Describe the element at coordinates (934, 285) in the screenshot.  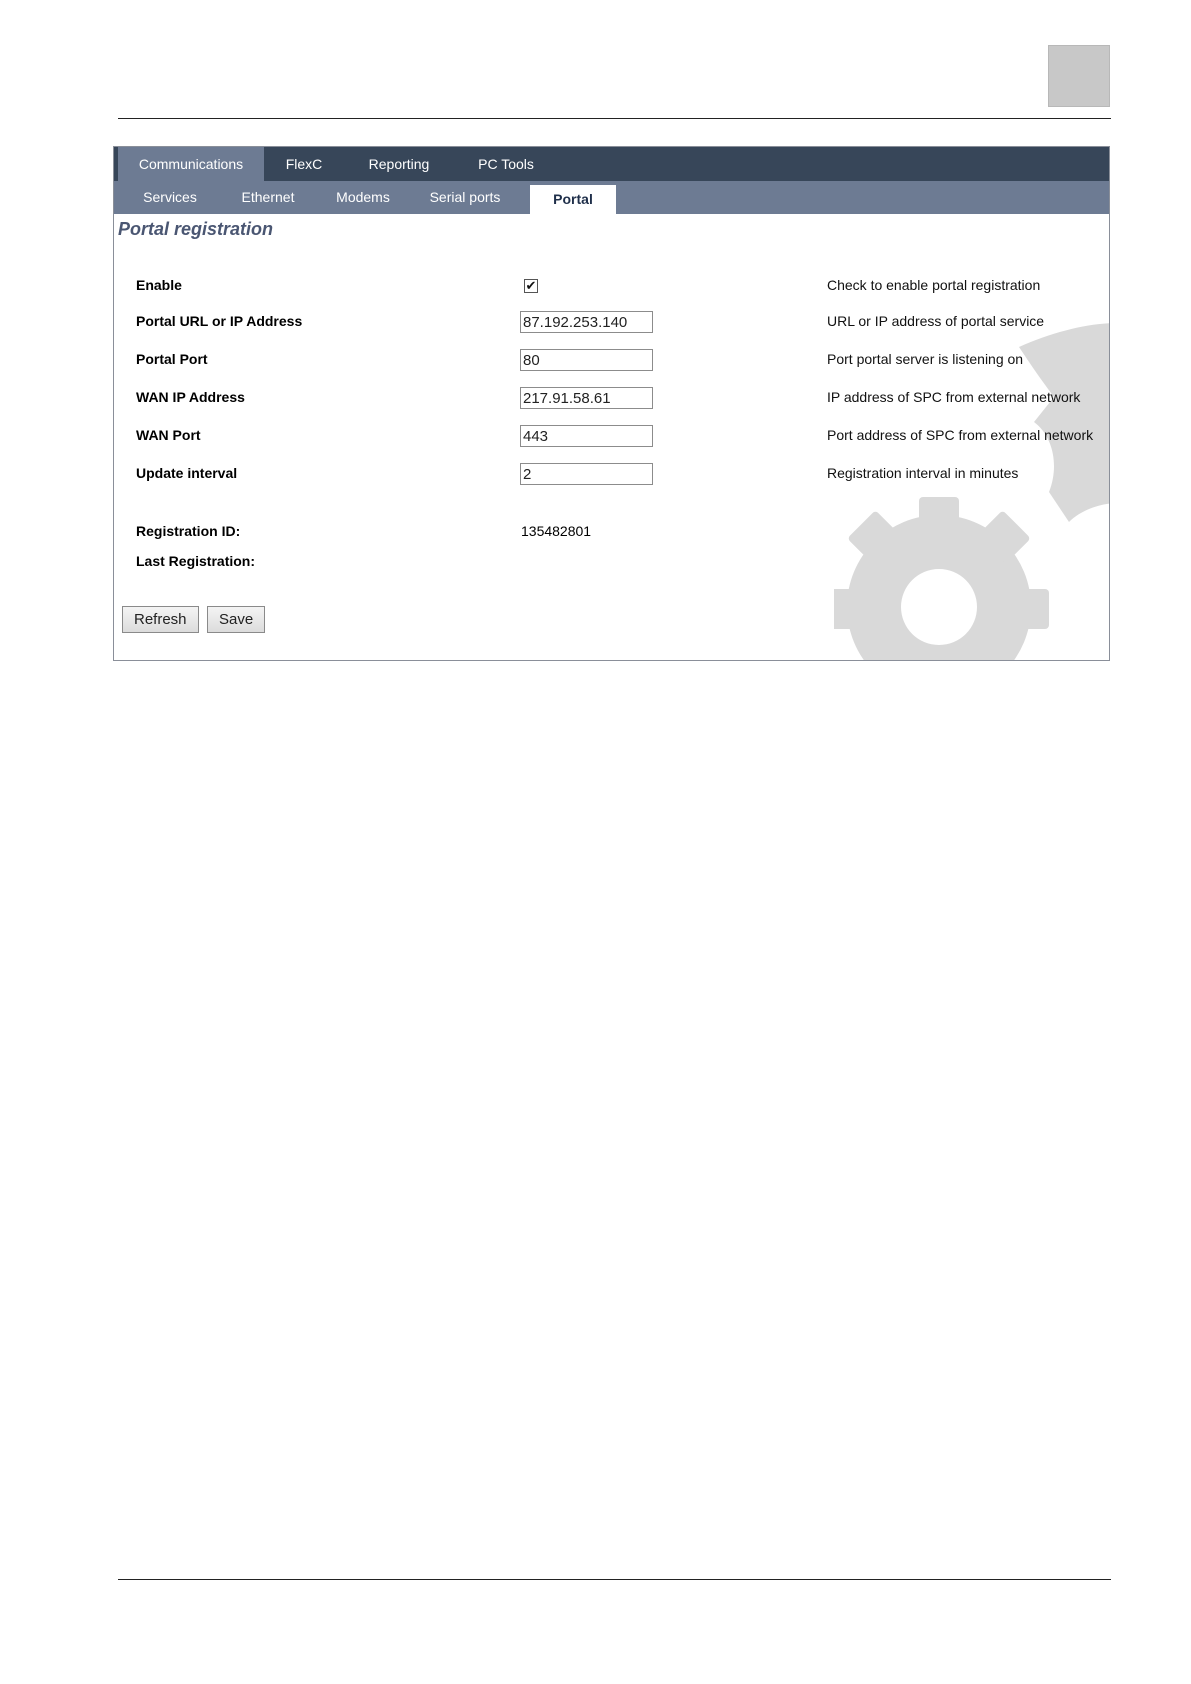
I see `enable-description: Check to enable portal registration` at that location.